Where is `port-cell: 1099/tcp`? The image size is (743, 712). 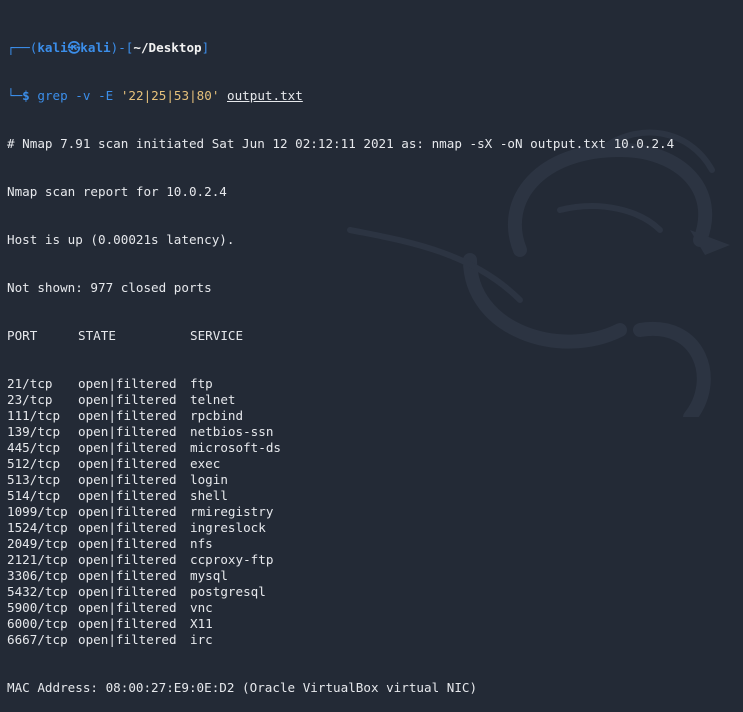 port-cell: 1099/tcp is located at coordinates (37, 511).